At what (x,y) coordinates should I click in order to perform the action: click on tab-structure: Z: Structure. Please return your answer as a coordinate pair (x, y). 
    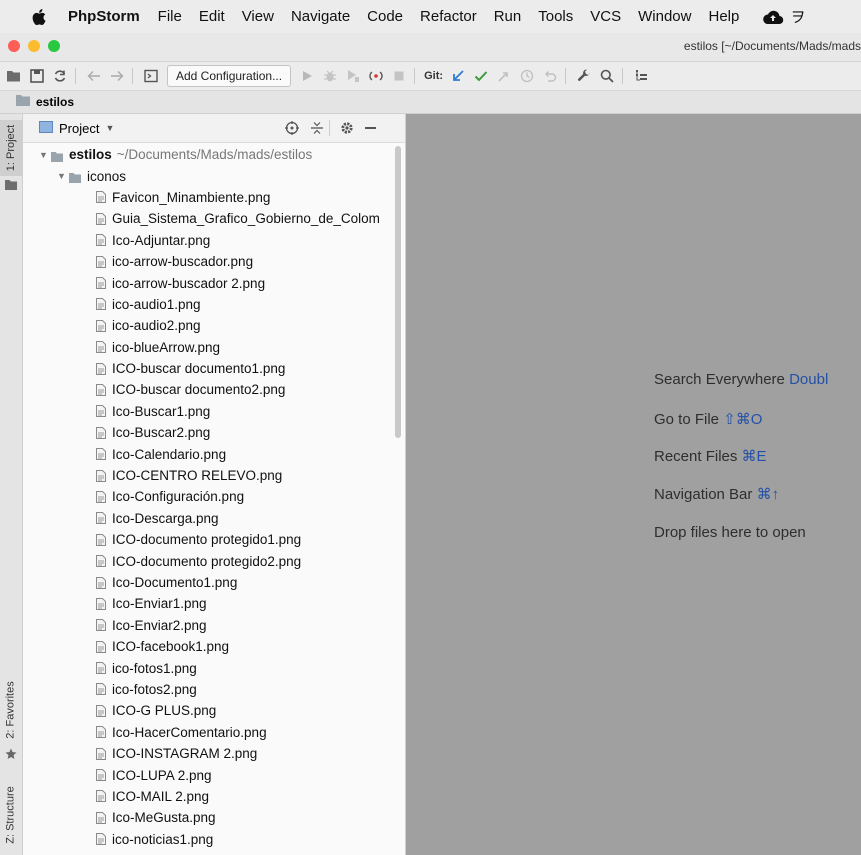
    Looking at the image, I should click on (11, 815).